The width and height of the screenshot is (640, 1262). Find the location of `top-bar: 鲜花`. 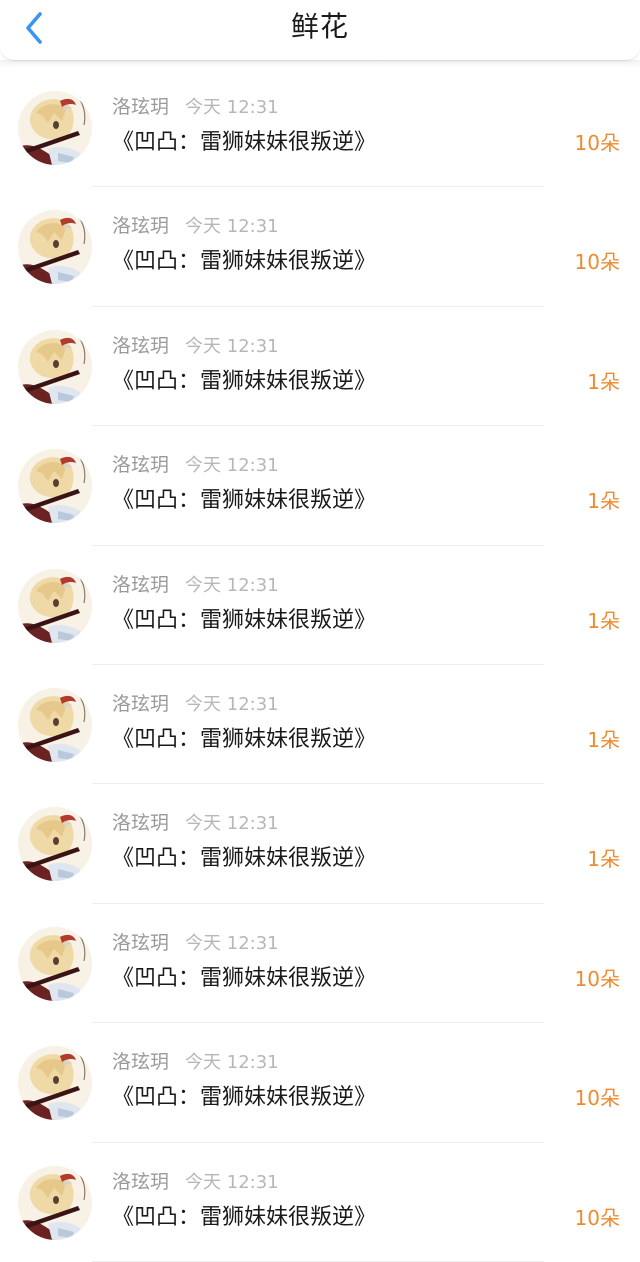

top-bar: 鲜花 is located at coordinates (320, 30).